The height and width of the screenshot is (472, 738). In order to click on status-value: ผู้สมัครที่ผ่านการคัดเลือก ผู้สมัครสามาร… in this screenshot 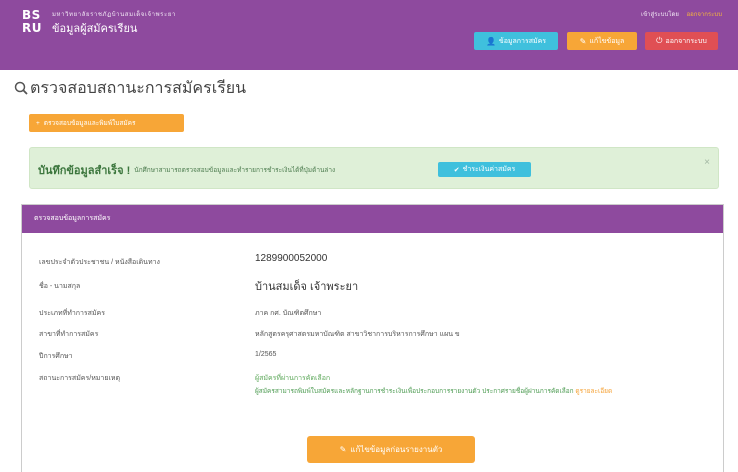, I will do `click(433, 384)`.